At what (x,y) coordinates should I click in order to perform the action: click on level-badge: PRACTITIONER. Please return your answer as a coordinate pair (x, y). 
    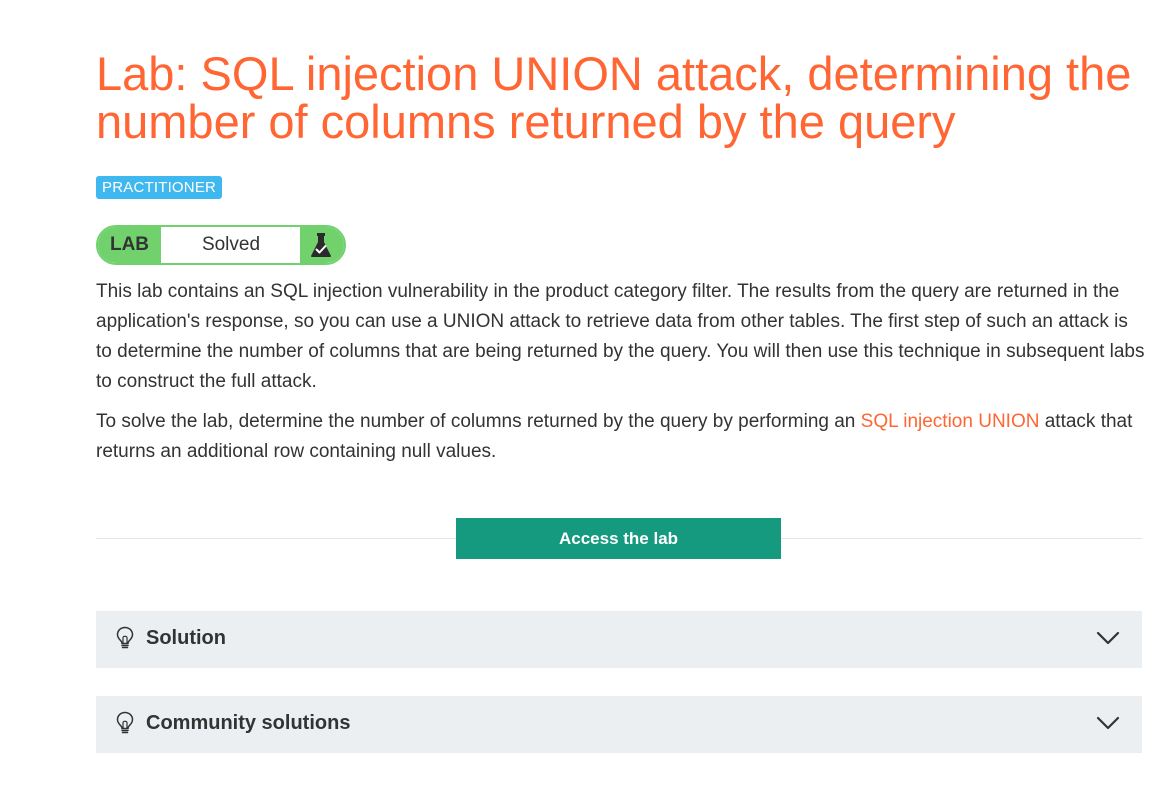
    Looking at the image, I should click on (159, 187).